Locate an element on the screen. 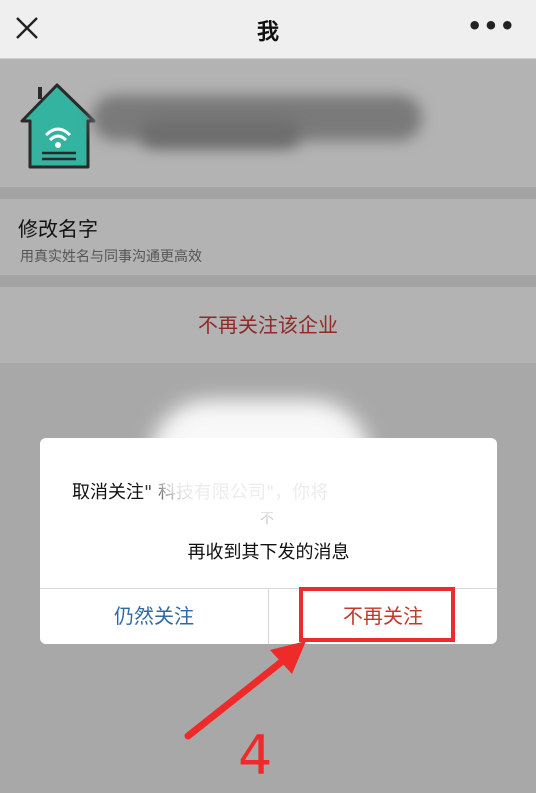 This screenshot has height=793, width=536. top-nav-bar: 我 ••• is located at coordinates (268, 29).